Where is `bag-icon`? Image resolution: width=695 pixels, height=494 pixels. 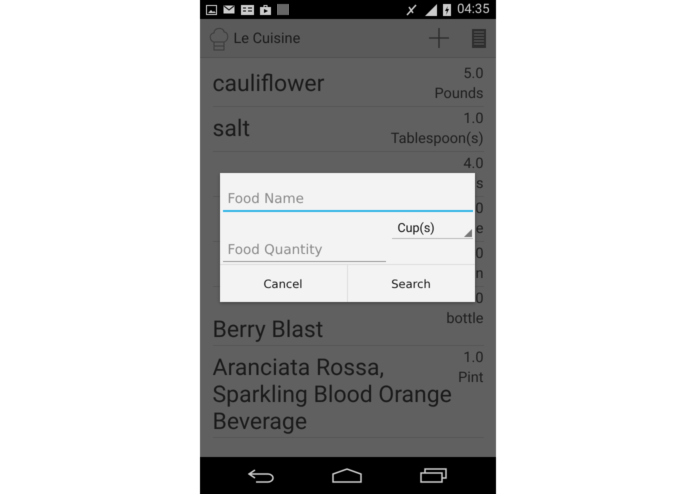
bag-icon is located at coordinates (265, 9).